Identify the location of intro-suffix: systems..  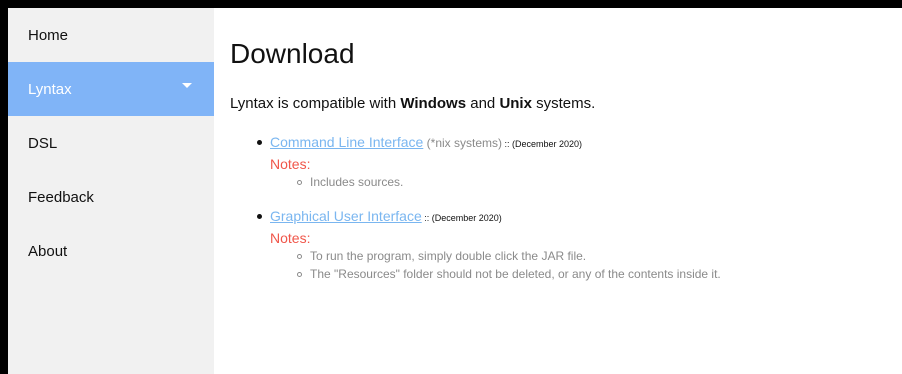
(563, 103).